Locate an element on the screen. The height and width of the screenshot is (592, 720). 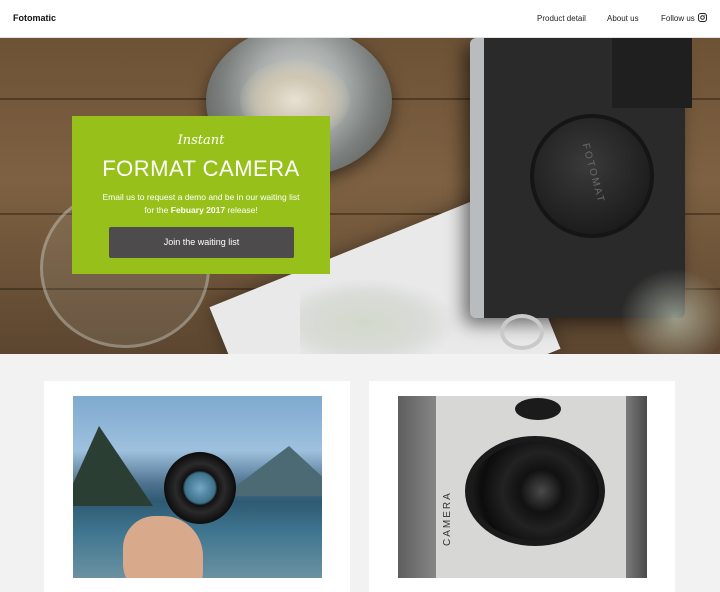
camera-body-text: CAMERA is located at coordinates (447, 518).